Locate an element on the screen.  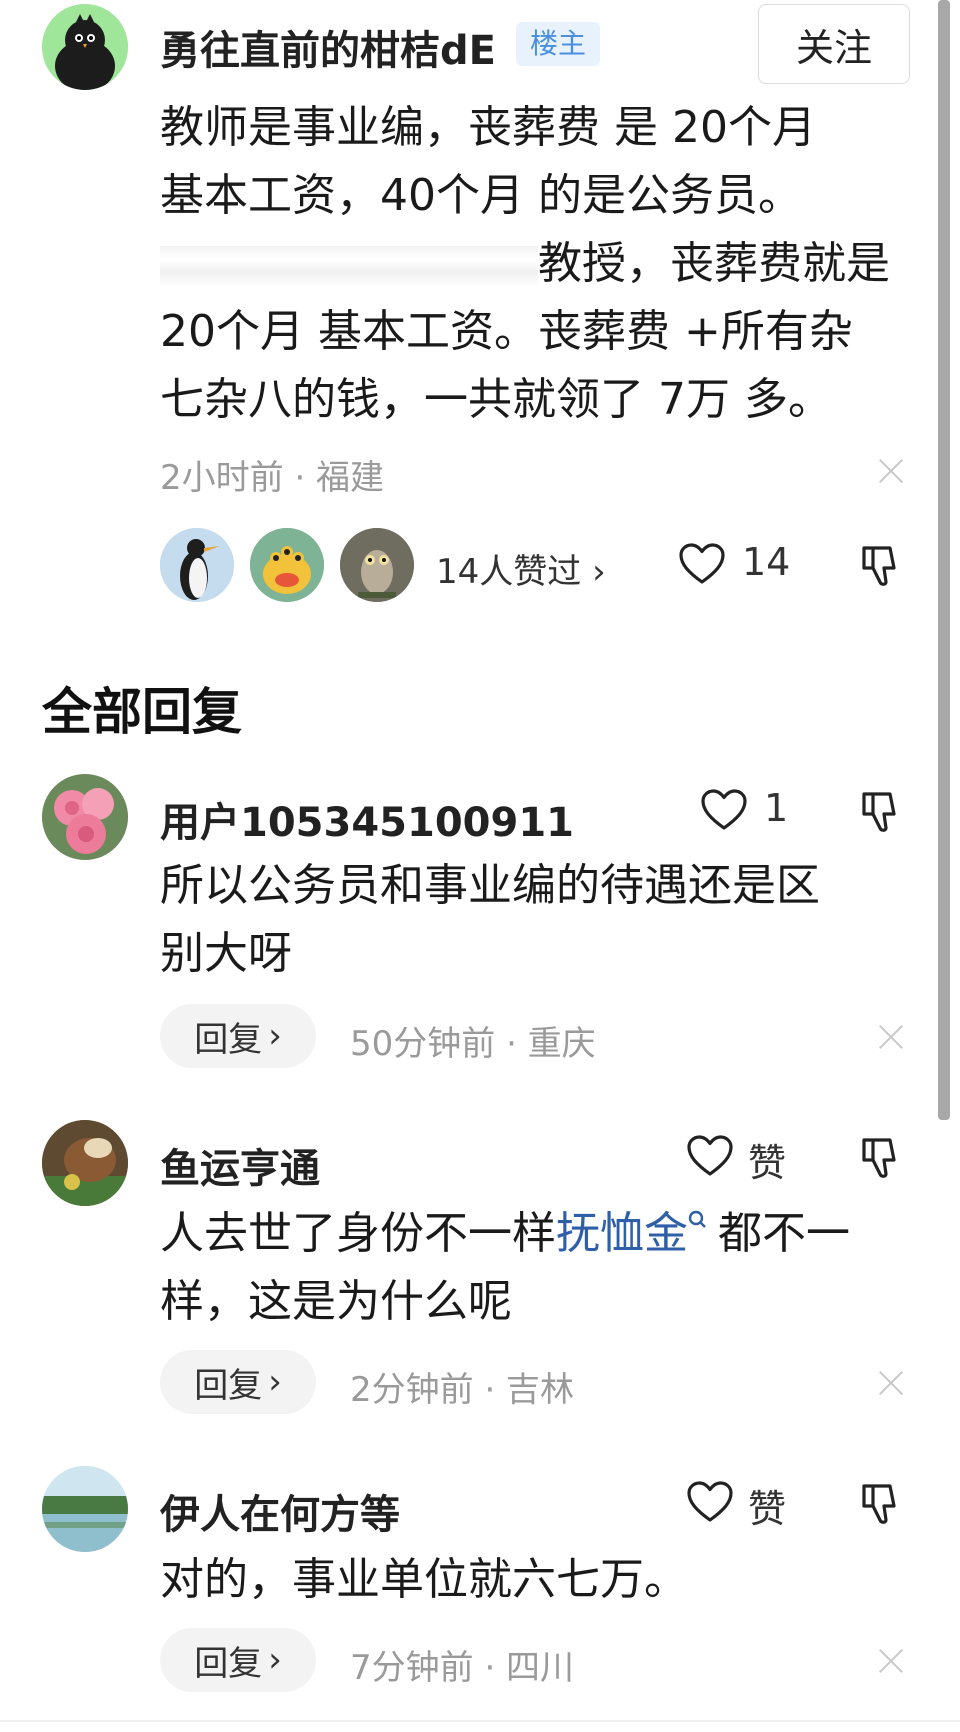
post-avatar is located at coordinates (85, 47).